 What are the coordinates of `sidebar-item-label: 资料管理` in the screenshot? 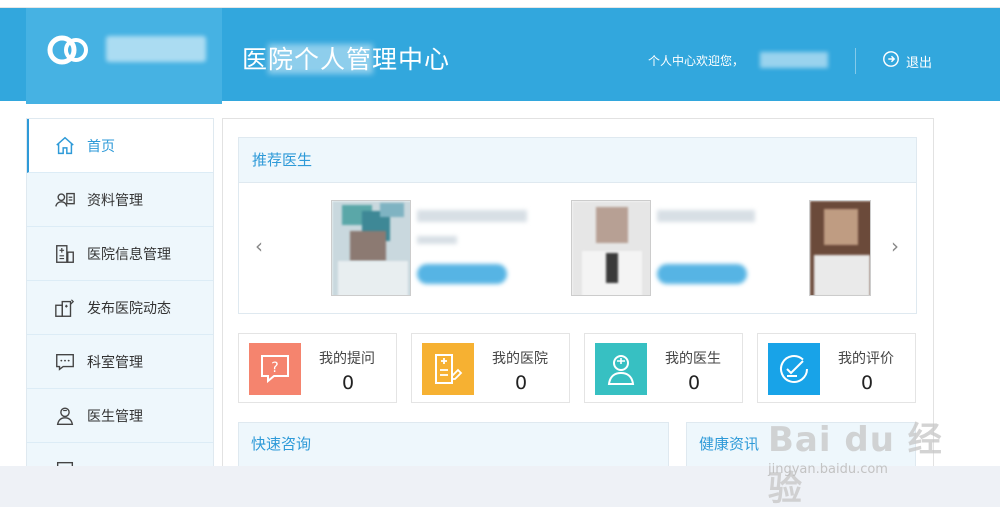 It's located at (115, 200).